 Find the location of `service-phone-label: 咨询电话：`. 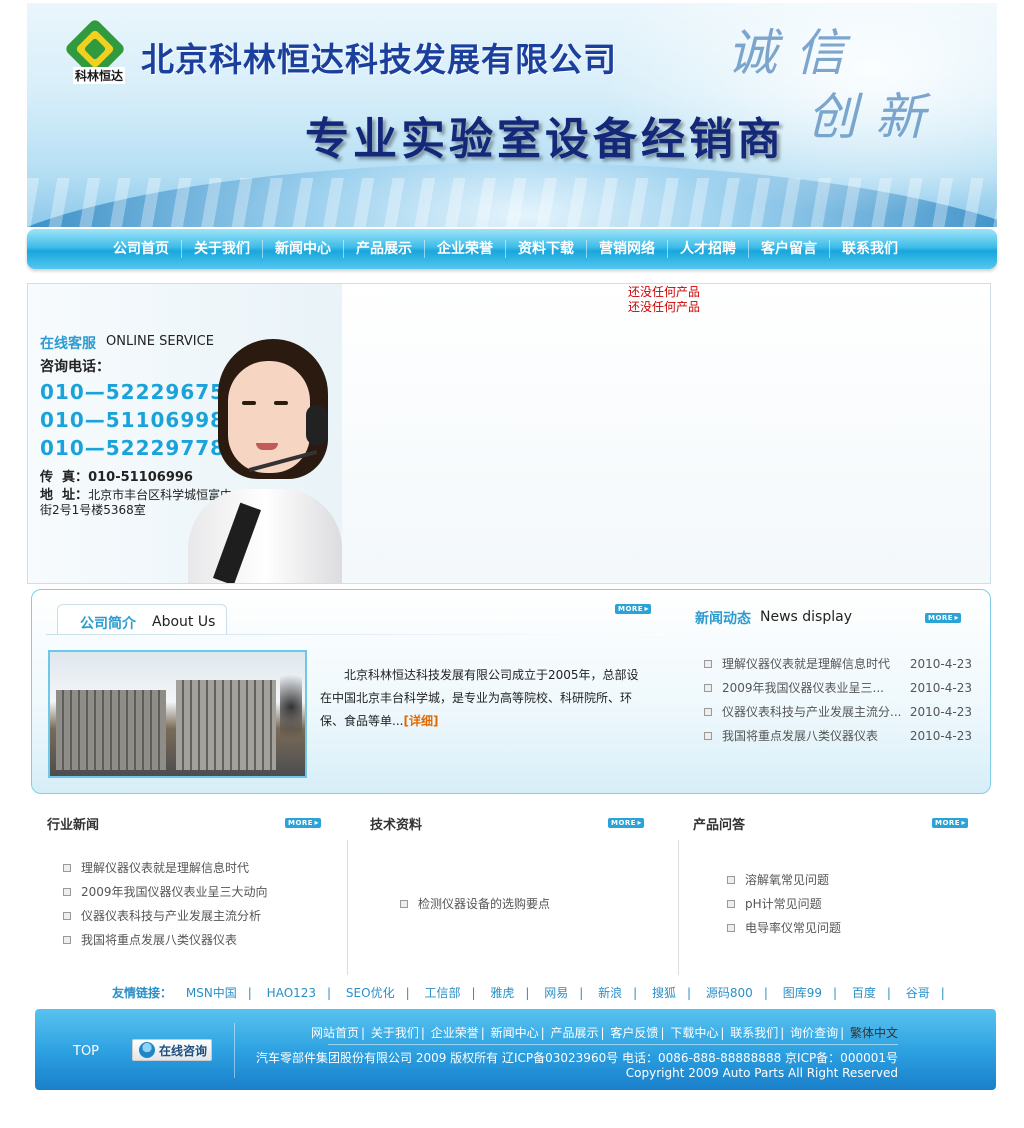

service-phone-label: 咨询电话： is located at coordinates (75, 367).